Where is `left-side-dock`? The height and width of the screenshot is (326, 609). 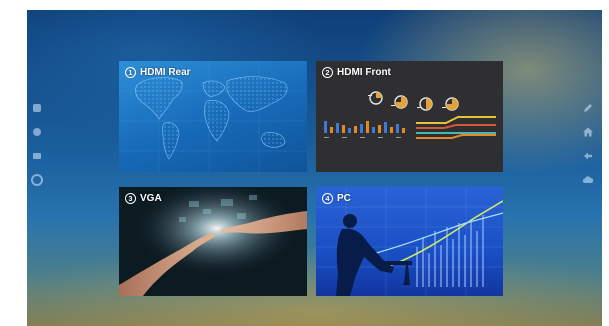
left-side-dock is located at coordinates (37, 144).